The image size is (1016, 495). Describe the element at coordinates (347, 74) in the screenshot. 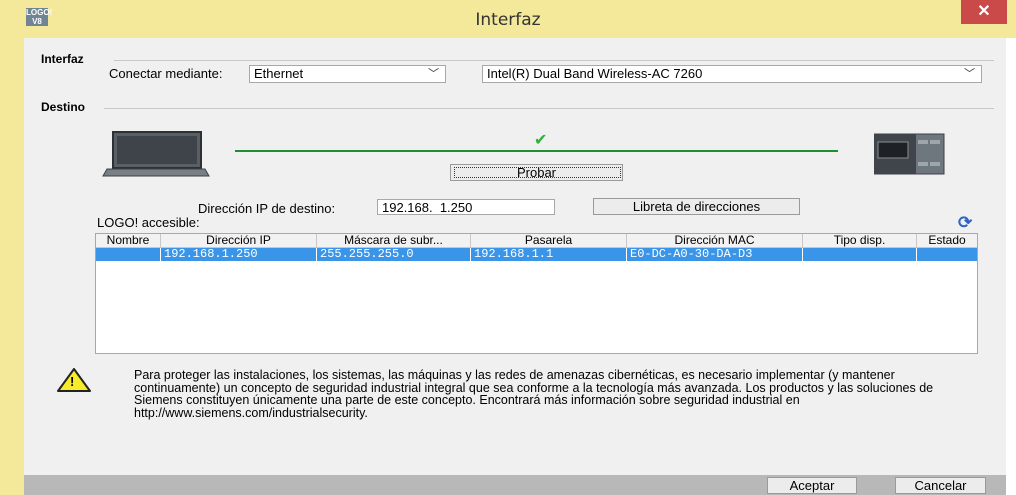

I see `connection-type-select: Ethernet ﹀` at that location.